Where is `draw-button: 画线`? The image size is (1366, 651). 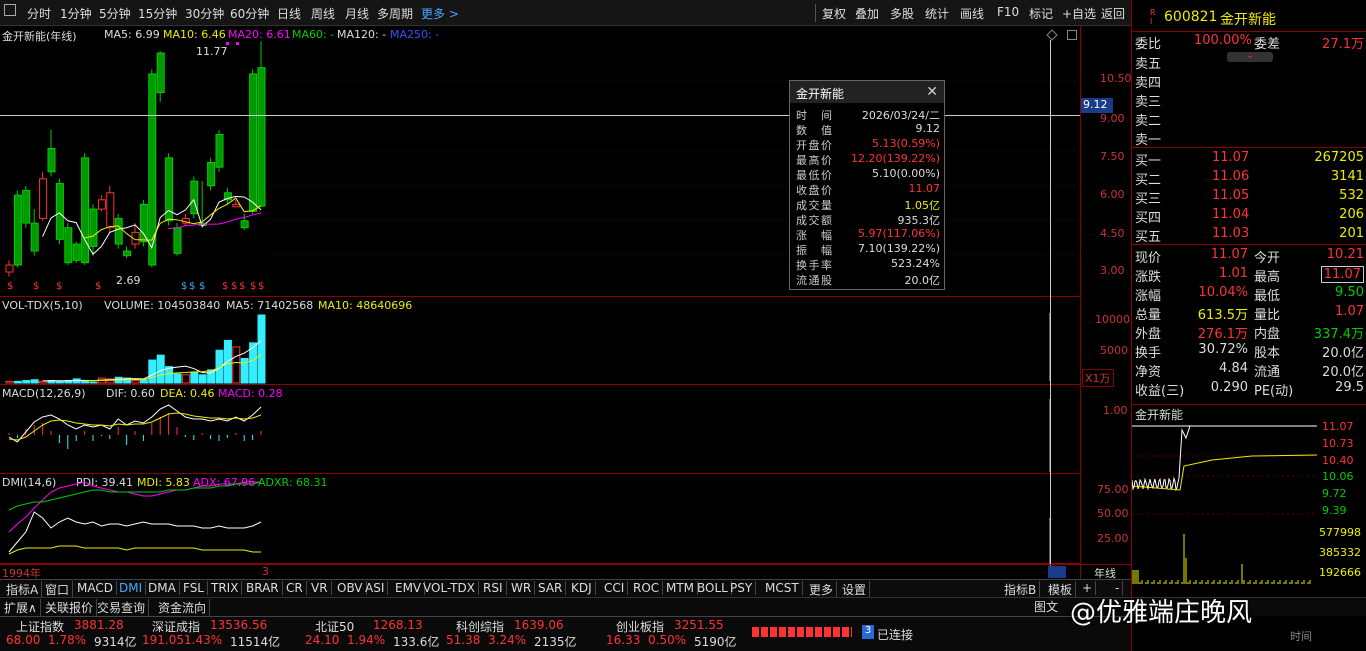
draw-button: 画线 is located at coordinates (972, 13).